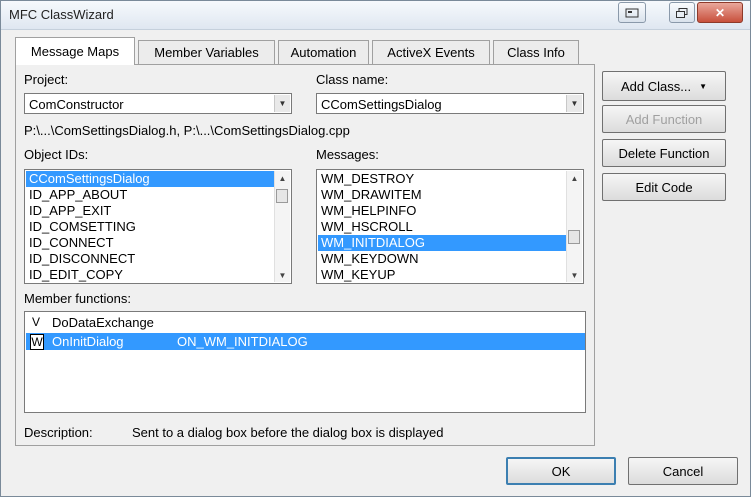  Describe the element at coordinates (88, 341) in the screenshot. I see `function-name: OnInitDialog` at that location.